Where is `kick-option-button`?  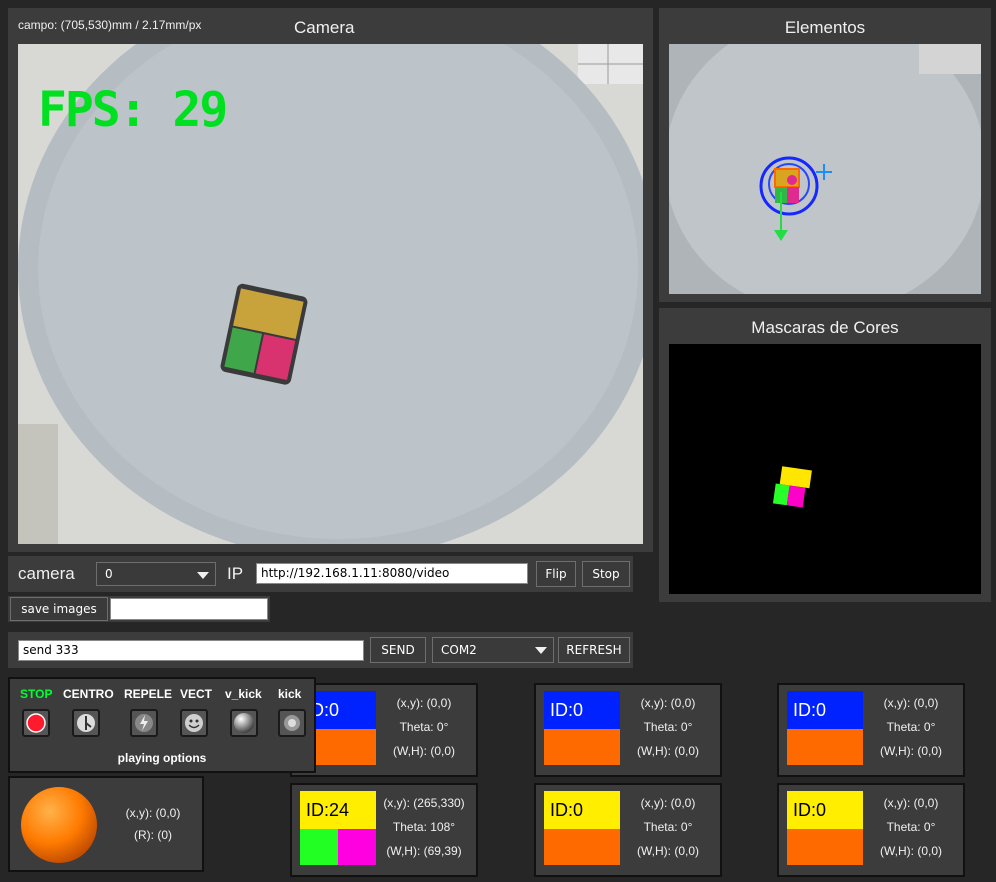 kick-option-button is located at coordinates (292, 723).